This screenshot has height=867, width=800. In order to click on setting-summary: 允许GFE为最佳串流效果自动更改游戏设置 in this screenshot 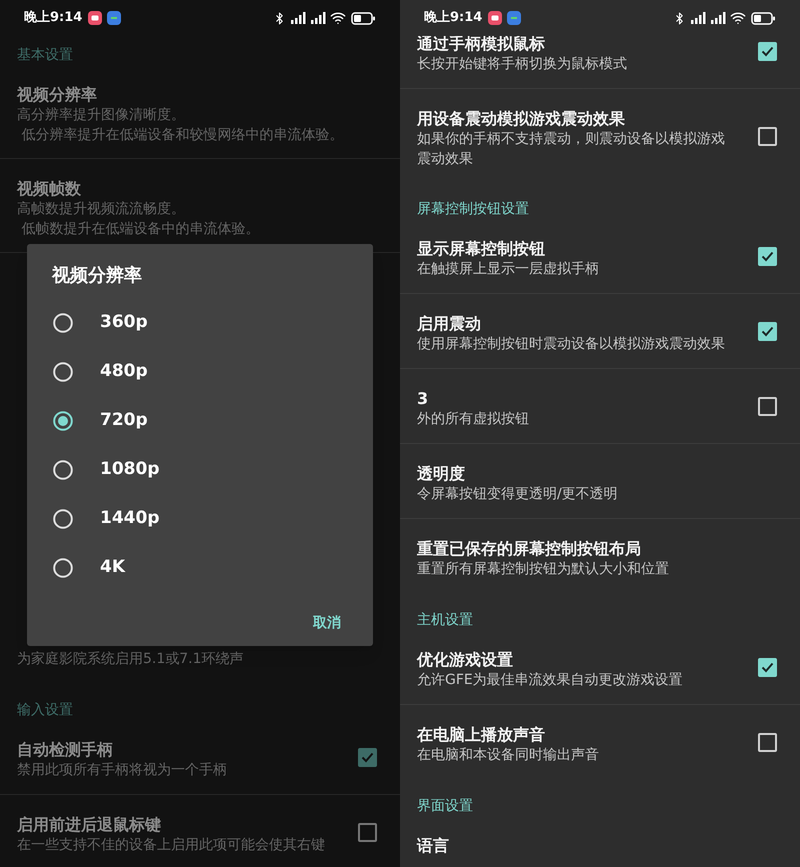, I will do `click(550, 680)`.